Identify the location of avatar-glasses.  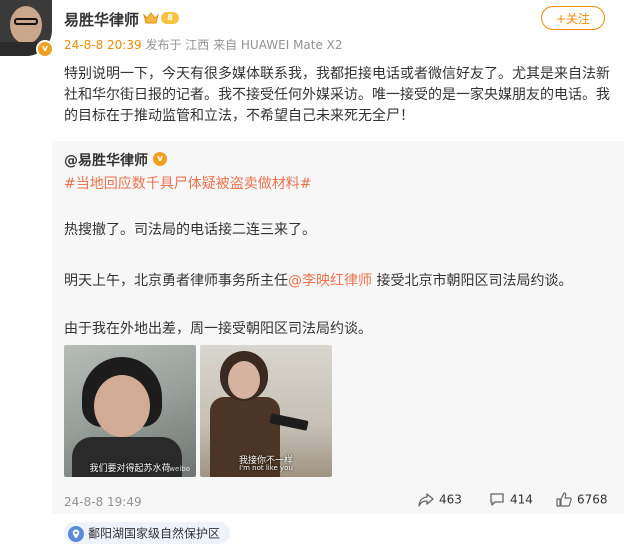
(26, 21).